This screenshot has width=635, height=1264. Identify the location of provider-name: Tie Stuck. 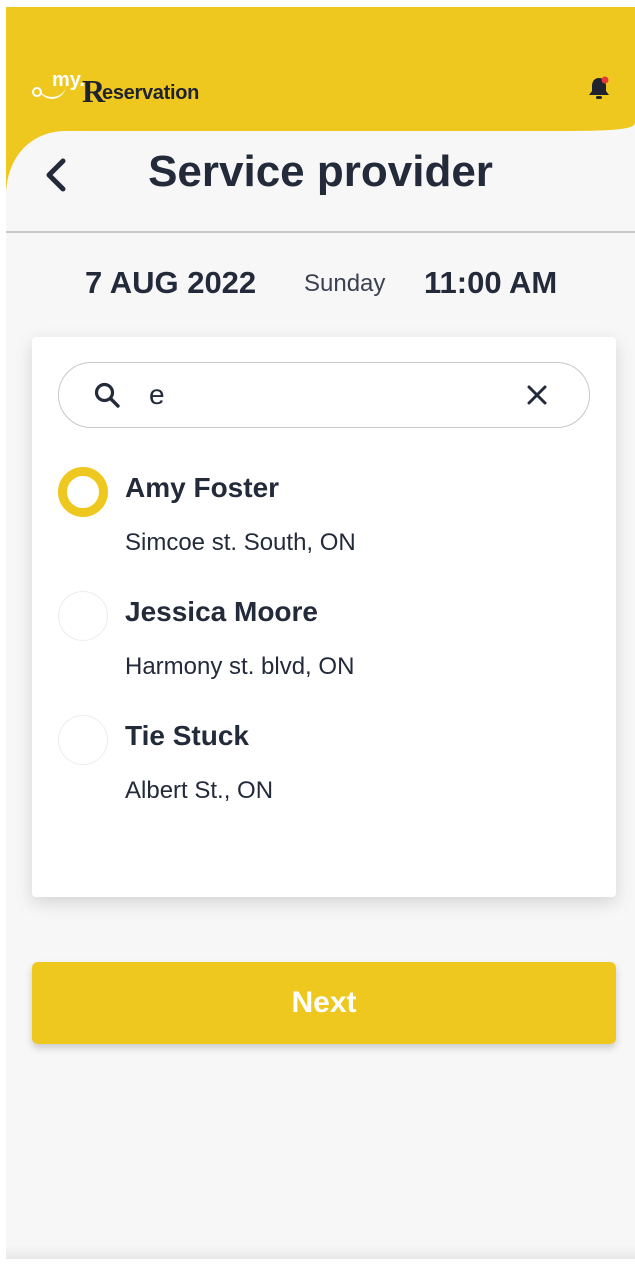
(187, 735).